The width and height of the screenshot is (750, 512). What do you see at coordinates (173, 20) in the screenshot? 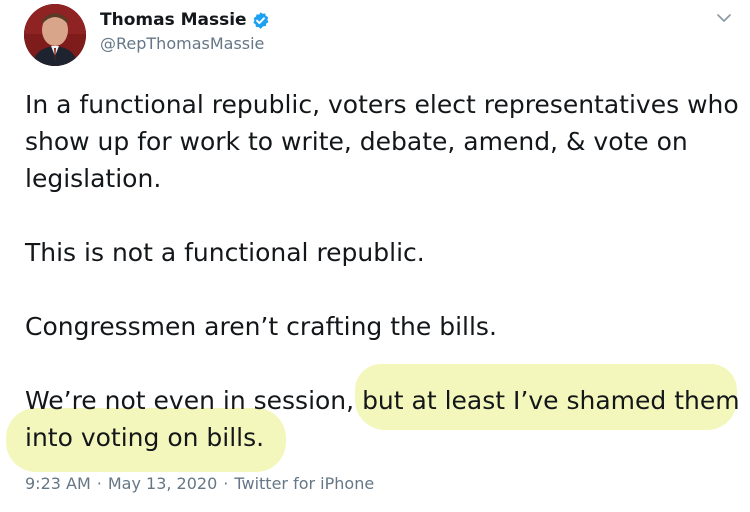
I see `display-name: Thomas Massie` at bounding box center [173, 20].